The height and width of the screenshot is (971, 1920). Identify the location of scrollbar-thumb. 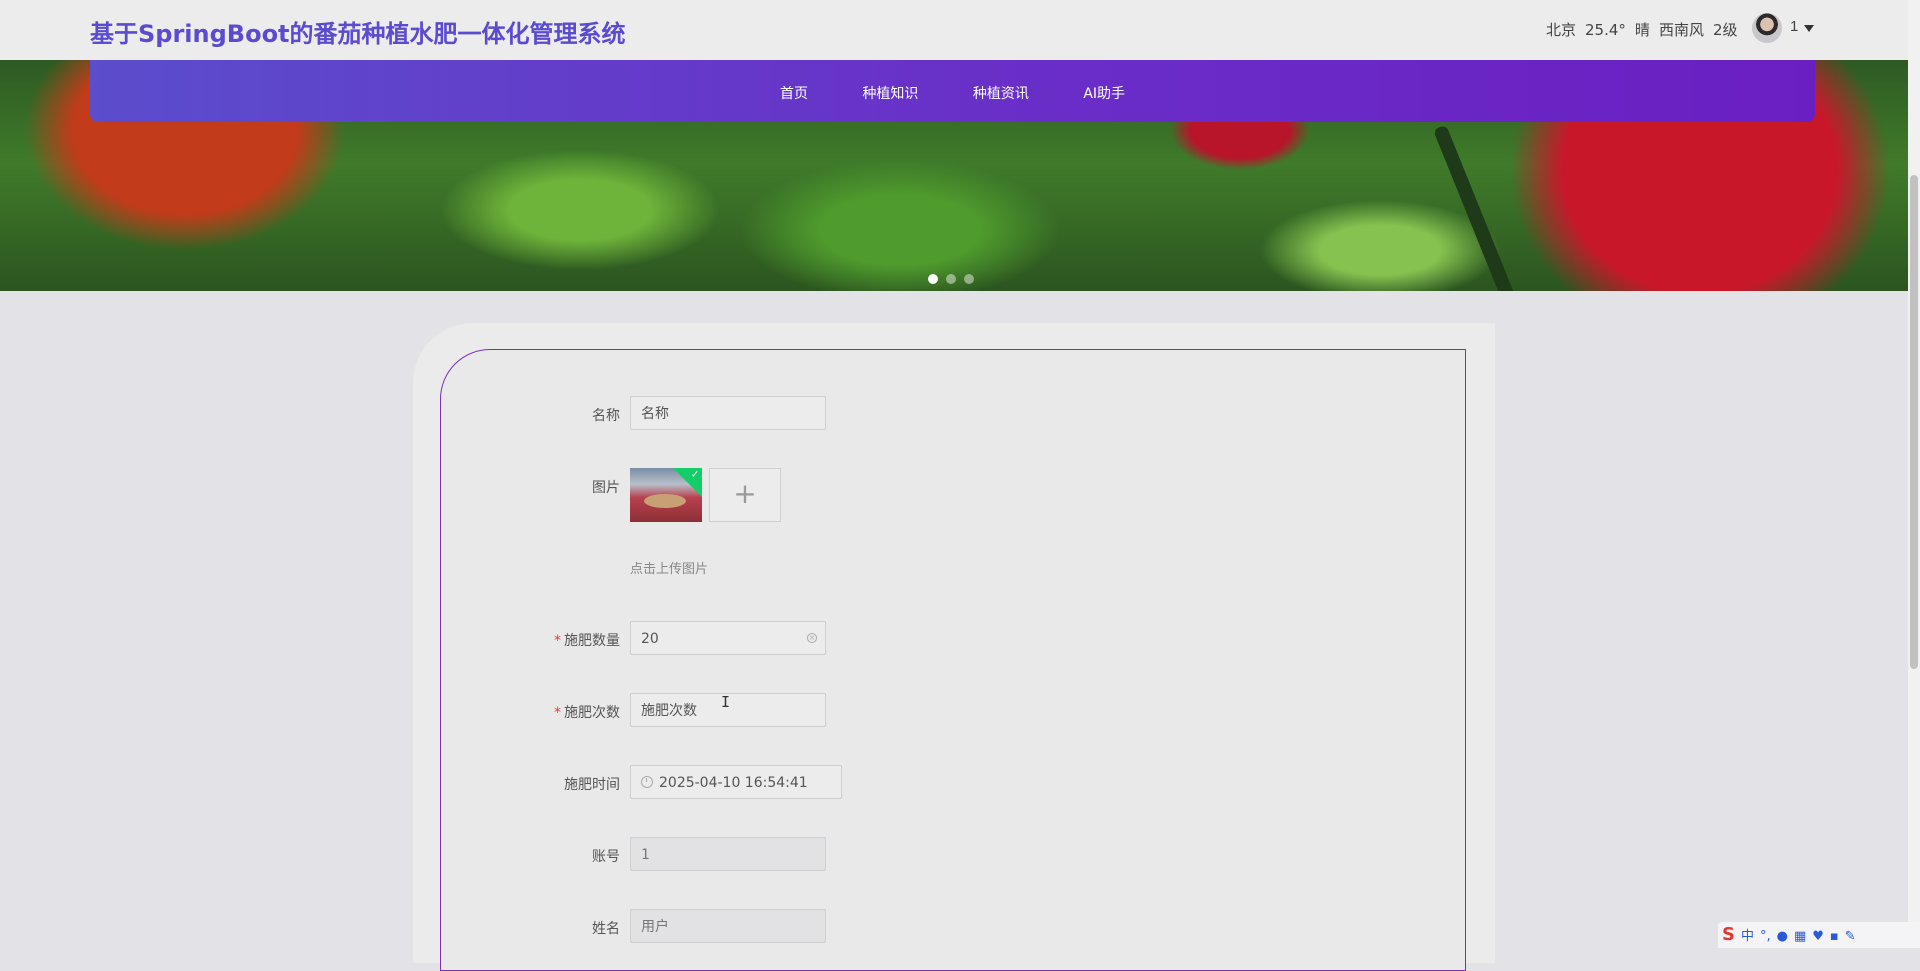
(1914, 422).